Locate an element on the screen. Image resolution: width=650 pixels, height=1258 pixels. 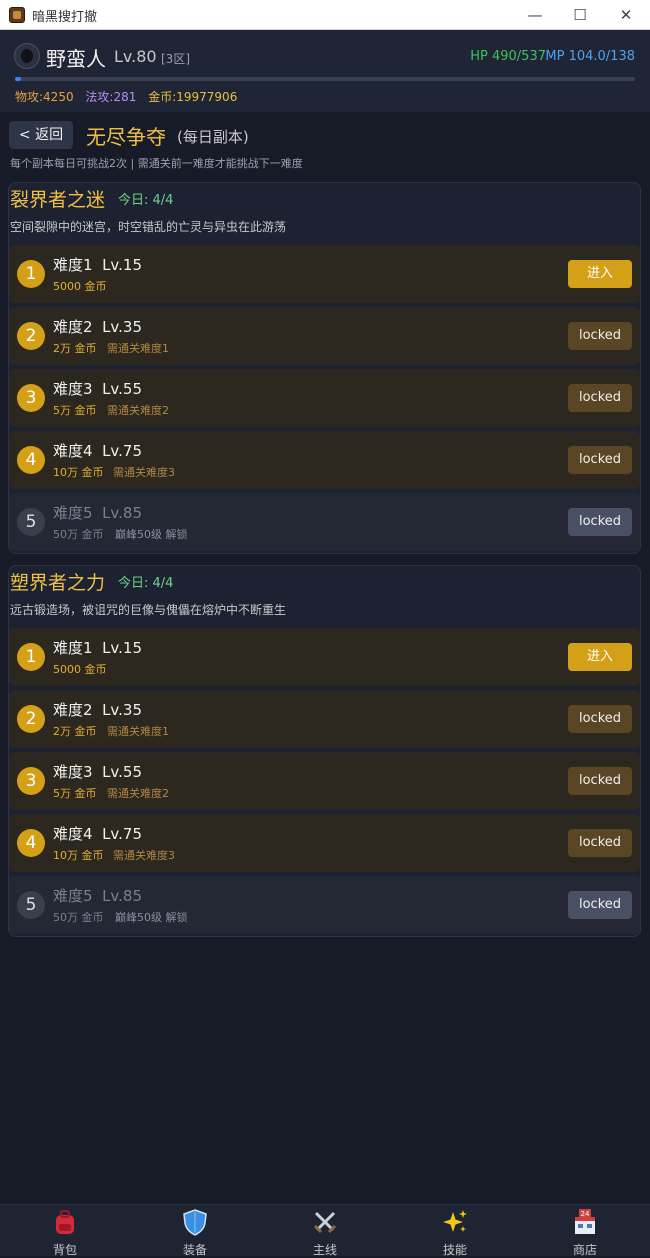
nav-shop: 24 商店 is located at coordinates (585, 1231).